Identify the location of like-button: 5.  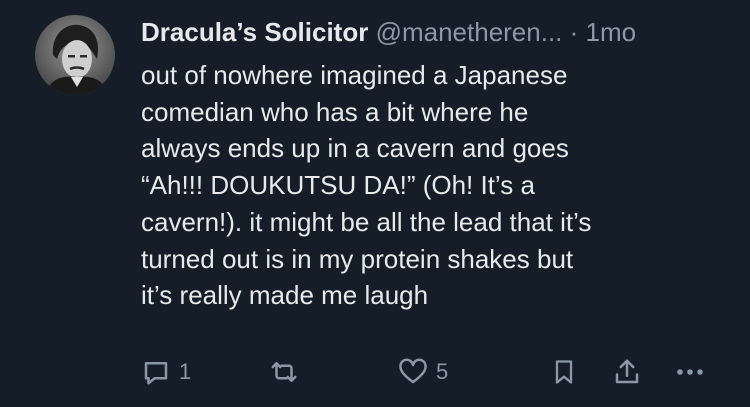
(423, 372).